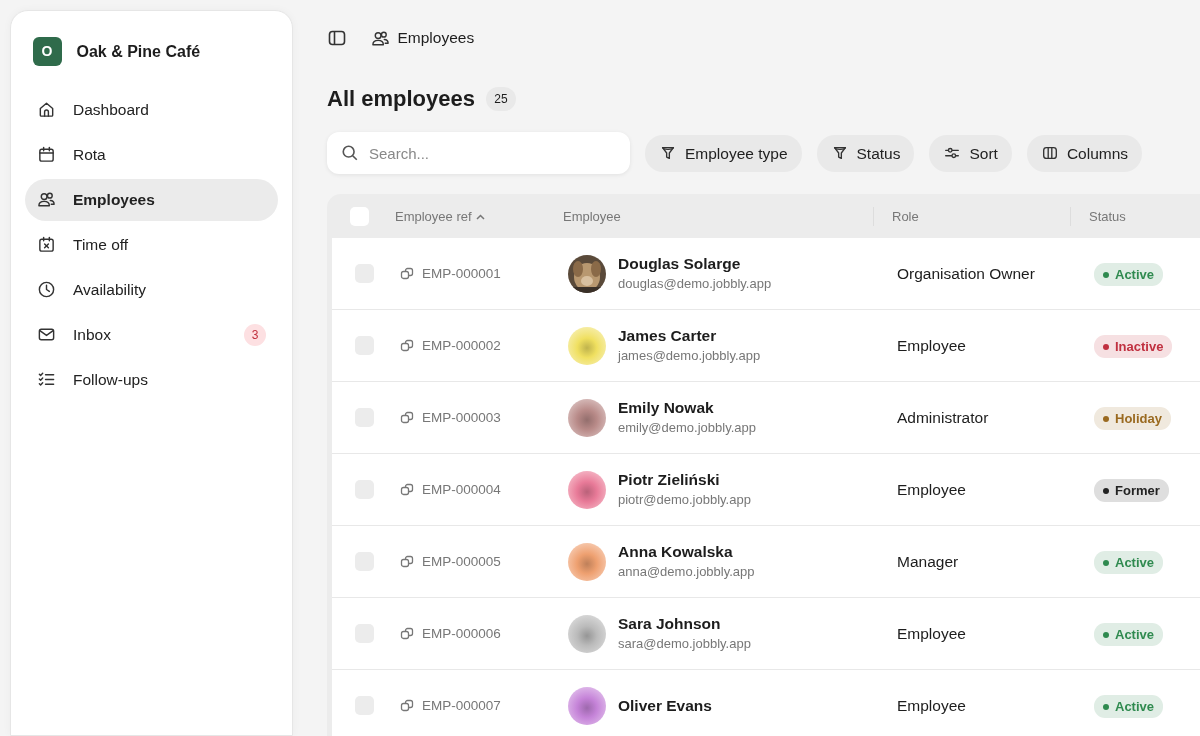 The image size is (1200, 736). I want to click on employee-email: sara@demo.jobbly.app, so click(684, 644).